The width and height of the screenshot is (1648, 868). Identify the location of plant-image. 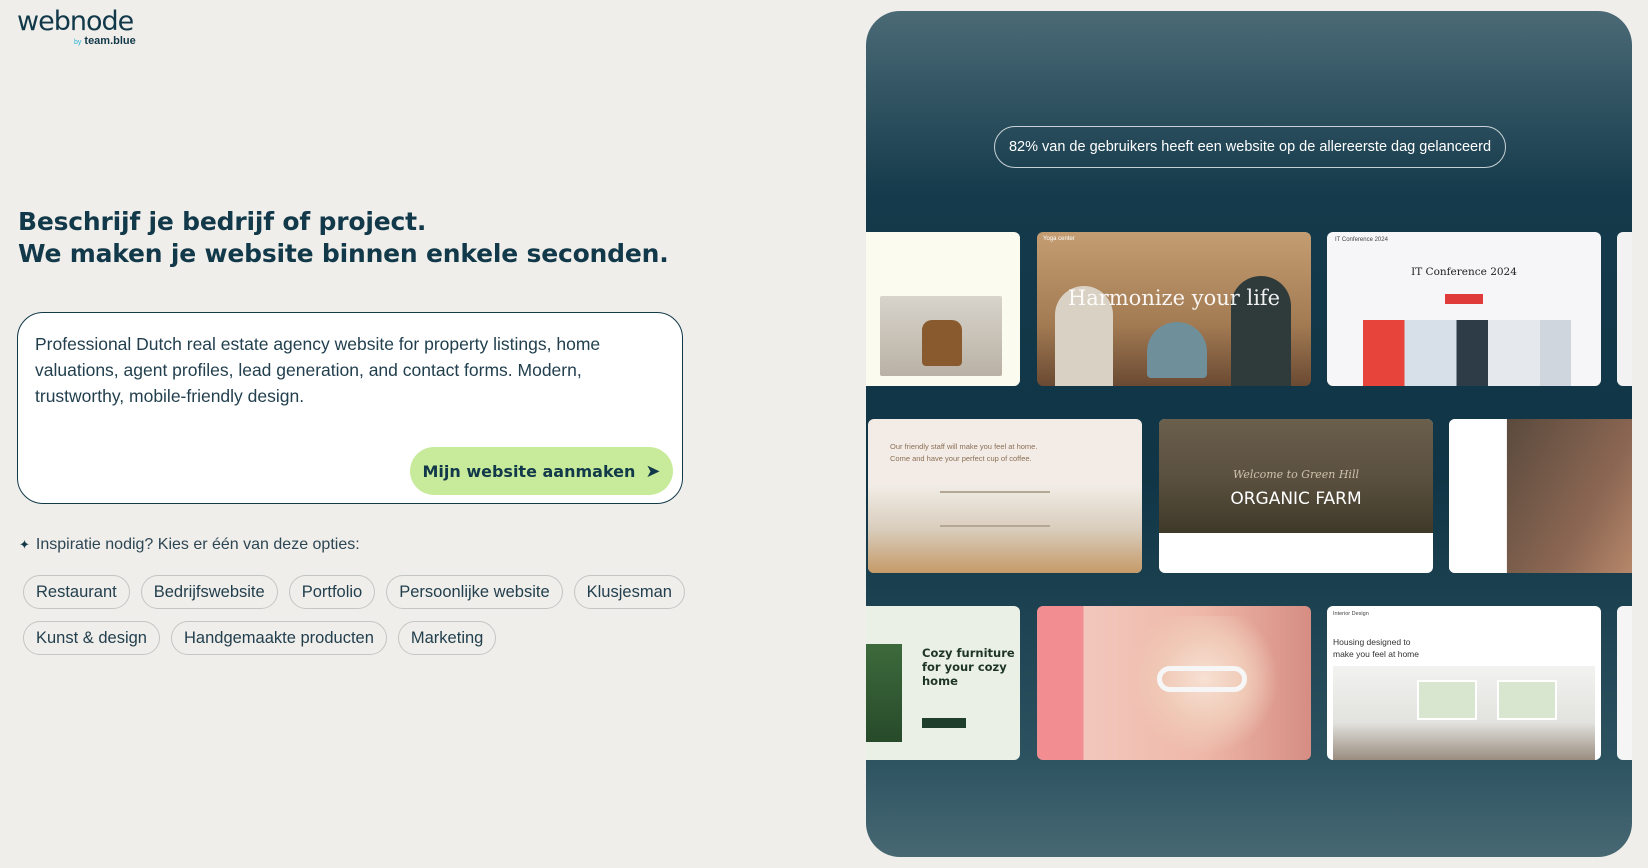
(884, 693).